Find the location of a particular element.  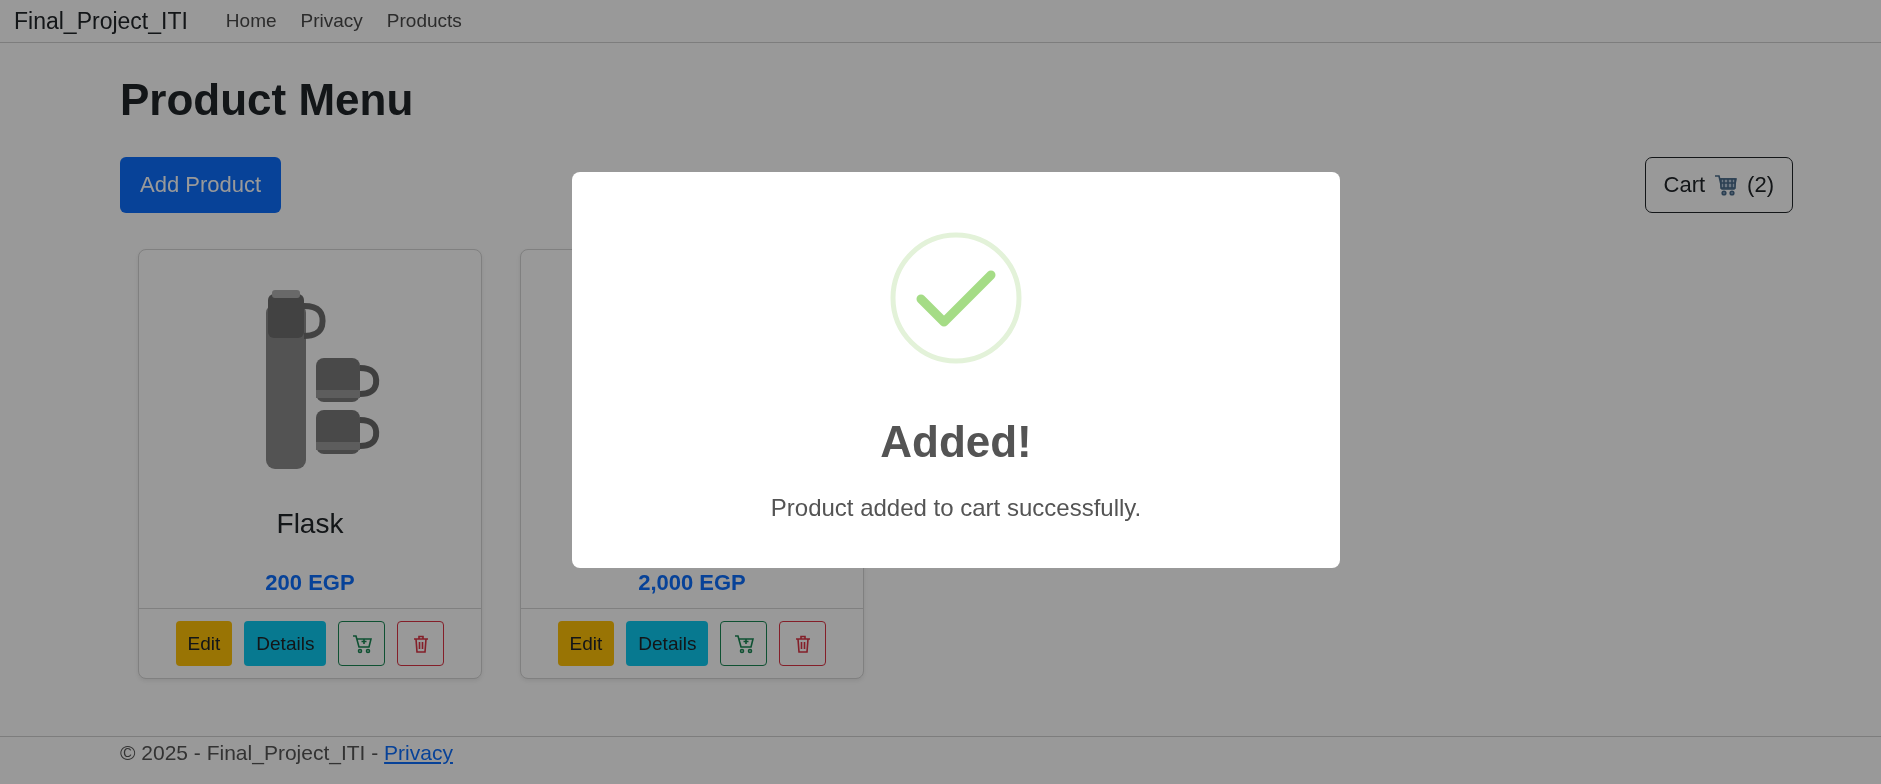

product-price: 2,000 EGP is located at coordinates (692, 583).